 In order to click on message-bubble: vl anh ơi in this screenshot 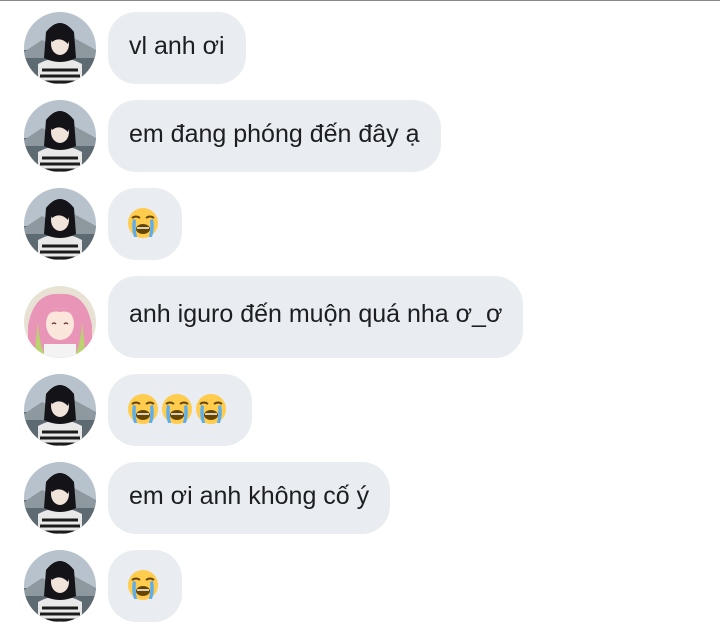, I will do `click(177, 48)`.